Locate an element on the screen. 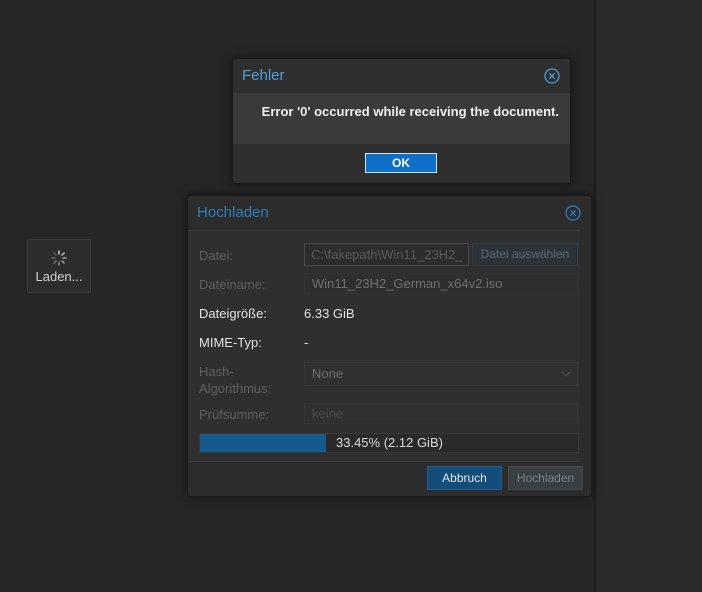 The image size is (702, 592). chevron-down-icon is located at coordinates (566, 374).